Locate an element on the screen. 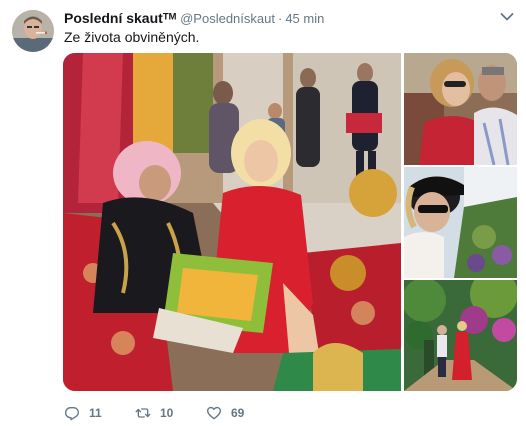  reply-icon is located at coordinates (72, 414).